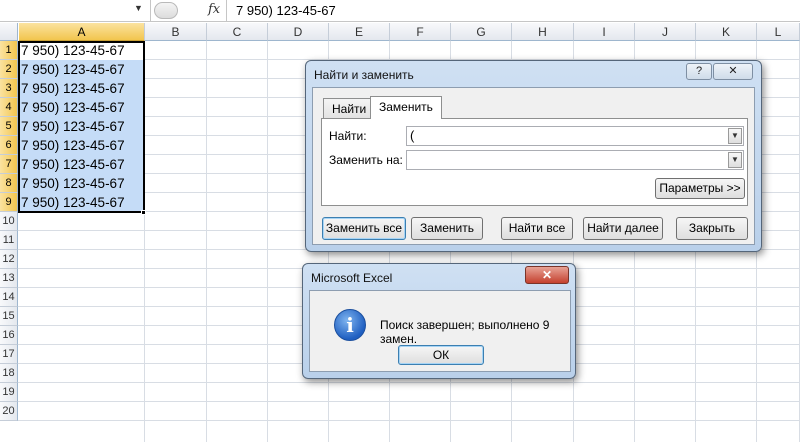  What do you see at coordinates (9, 297) in the screenshot?
I see `row-header-14: 14` at bounding box center [9, 297].